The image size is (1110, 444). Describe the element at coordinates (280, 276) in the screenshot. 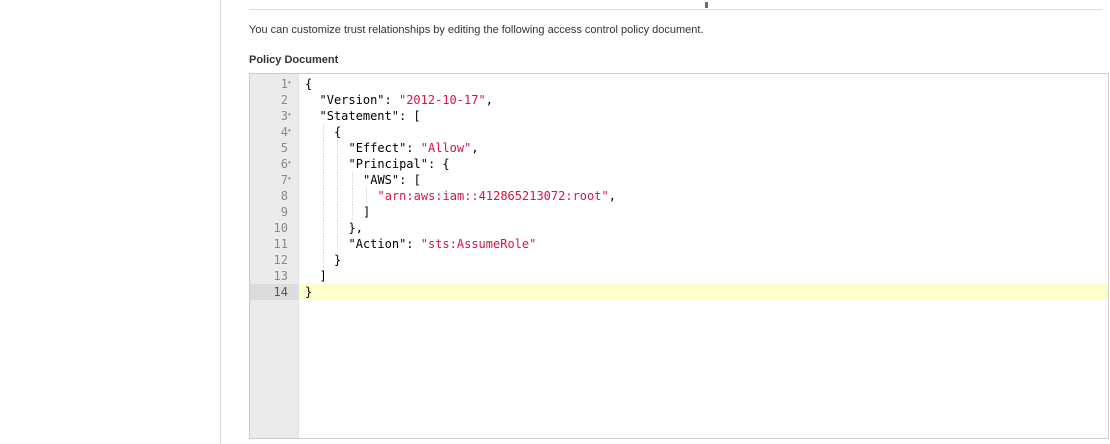

I see `line-number: 13` at that location.